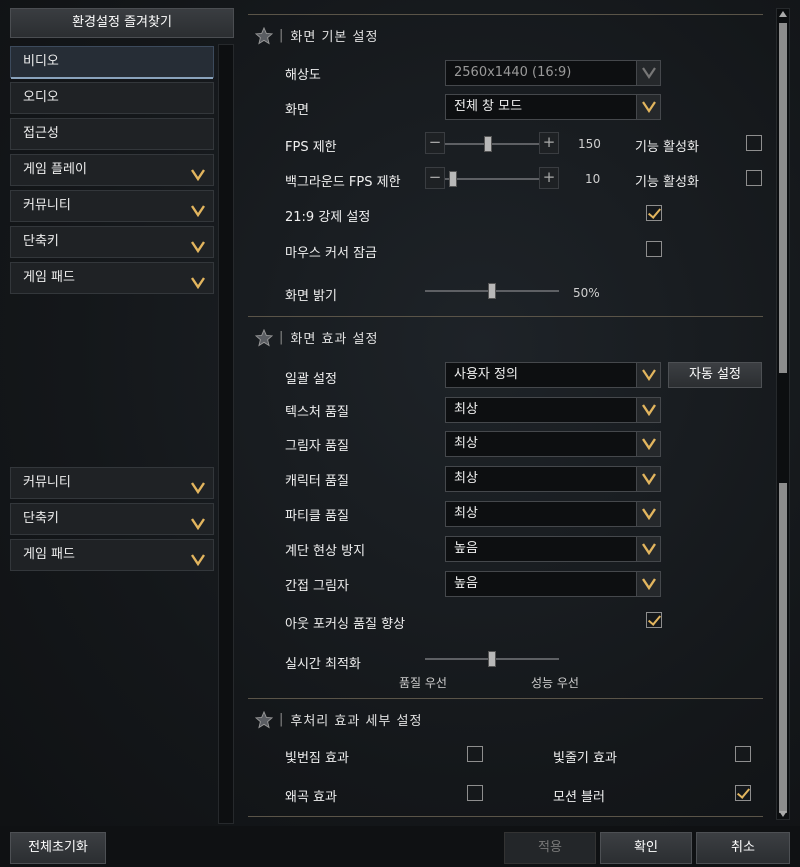 This screenshot has height=867, width=800. What do you see at coordinates (553, 549) in the screenshot?
I see `anti-aliasing-dropdown: 높음` at bounding box center [553, 549].